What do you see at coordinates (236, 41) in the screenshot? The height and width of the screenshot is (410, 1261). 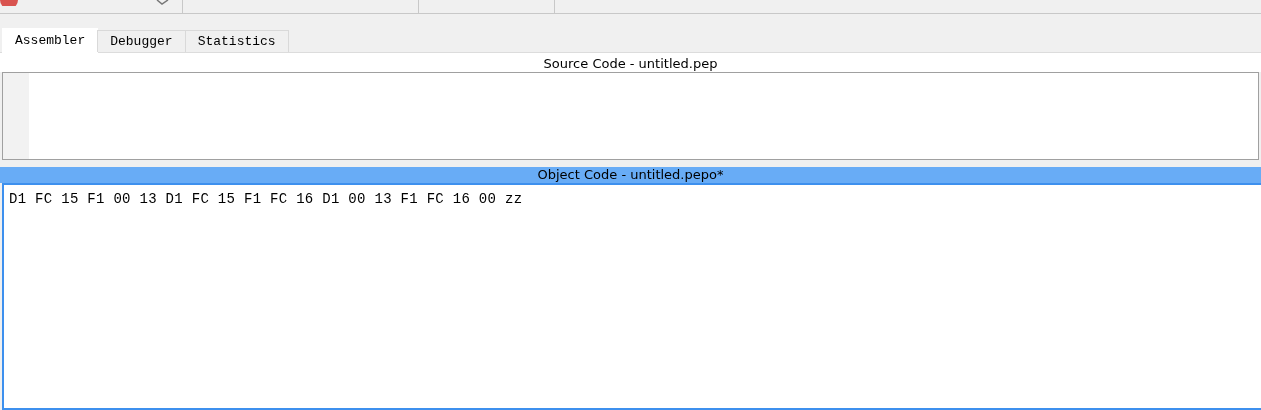 I see `tab: Statistics` at bounding box center [236, 41].